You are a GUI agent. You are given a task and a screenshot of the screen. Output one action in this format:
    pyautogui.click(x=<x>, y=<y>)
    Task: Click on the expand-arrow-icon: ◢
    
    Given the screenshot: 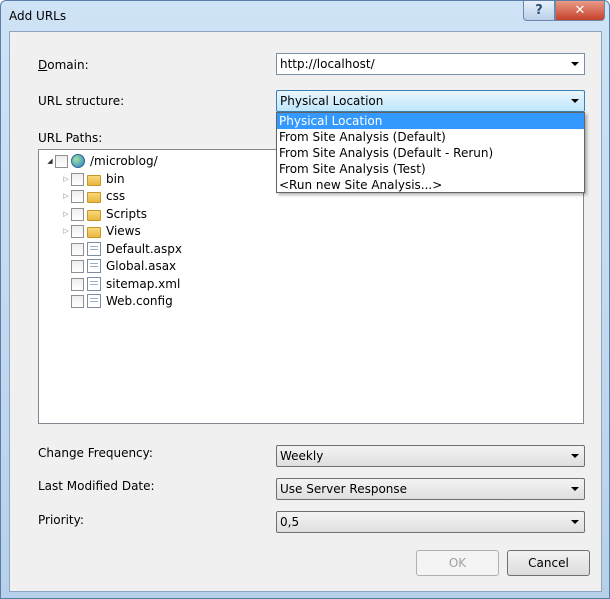 What is the action you would take?
    pyautogui.click(x=50, y=161)
    